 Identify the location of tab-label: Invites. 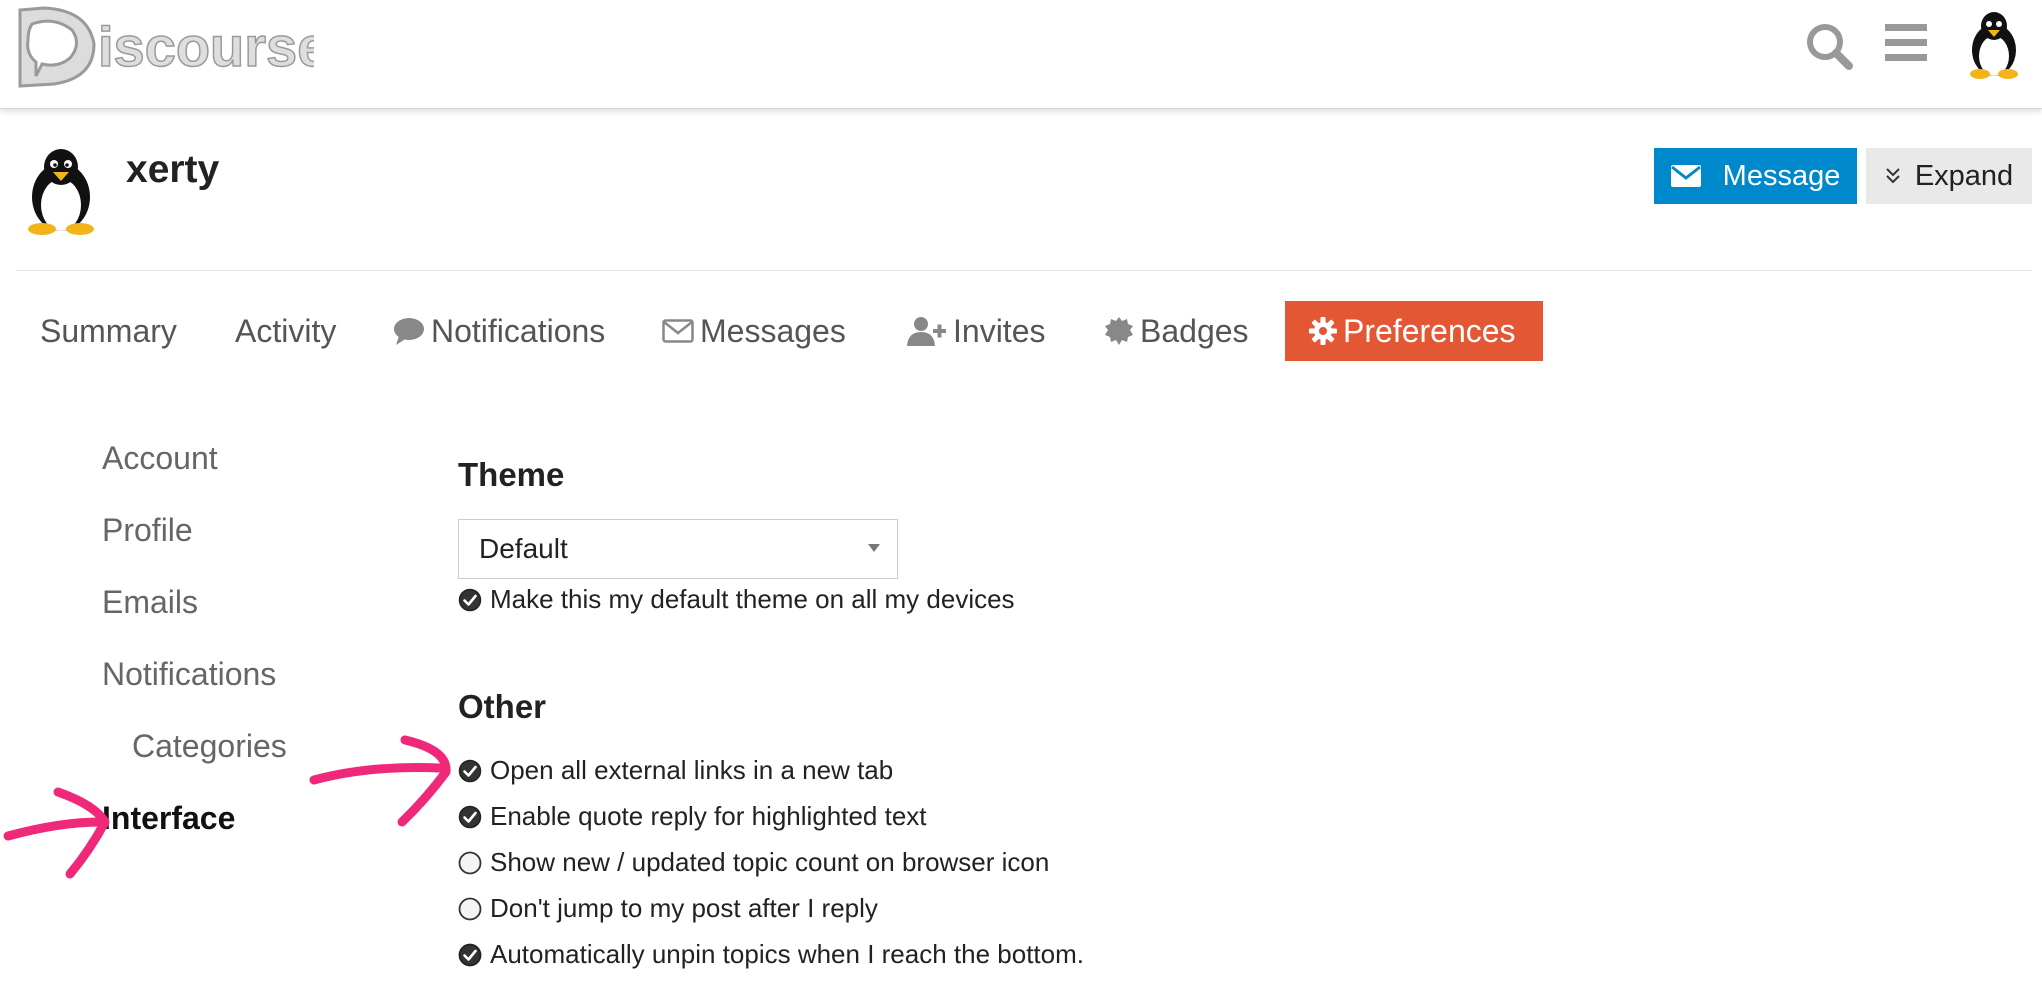
(999, 330).